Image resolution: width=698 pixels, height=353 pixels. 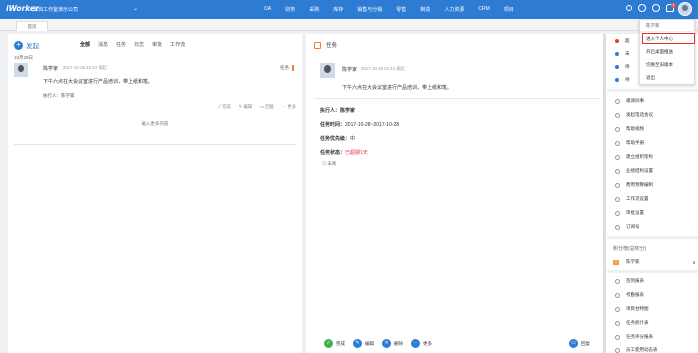 I want to click on plus-icon: +, so click(x=18, y=45).